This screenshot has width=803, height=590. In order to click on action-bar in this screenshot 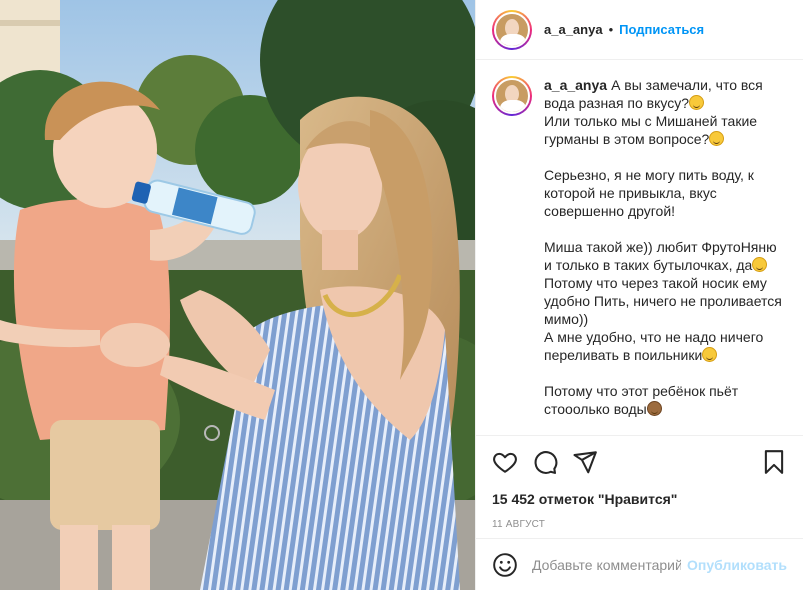, I will do `click(639, 462)`.